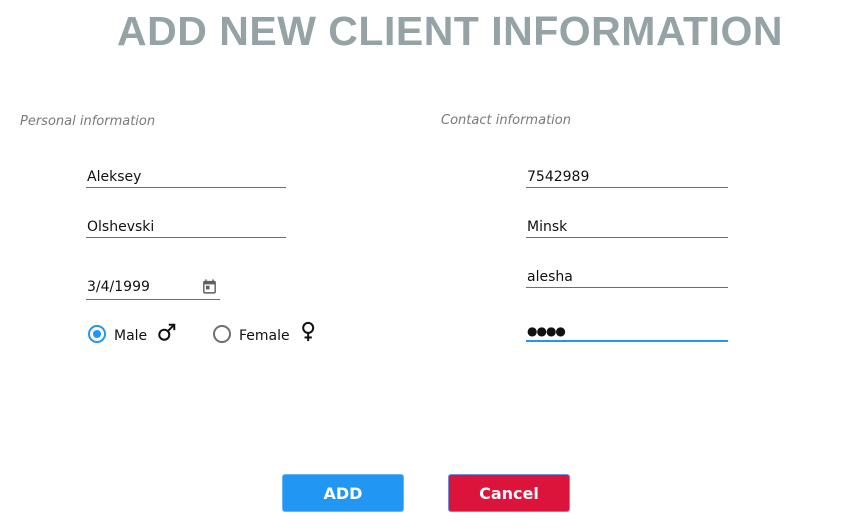  What do you see at coordinates (118, 287) in the screenshot?
I see `birth-date-value: 3/4/1999` at bounding box center [118, 287].